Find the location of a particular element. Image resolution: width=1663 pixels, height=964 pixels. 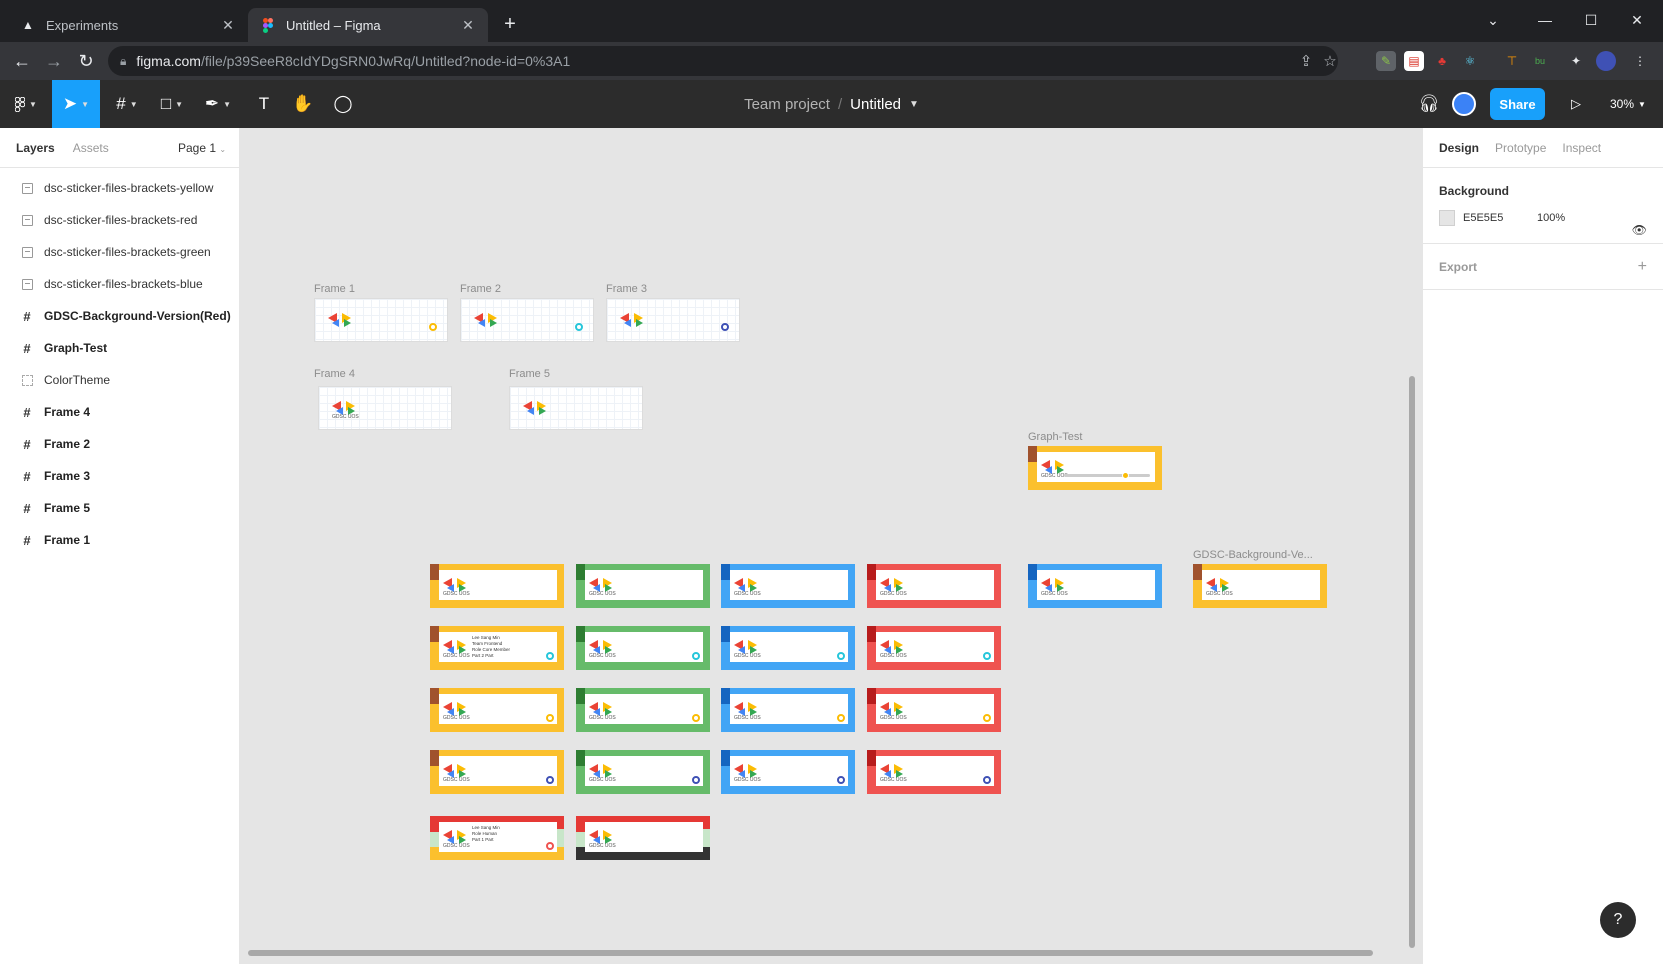

minimize-button: — is located at coordinates (1545, 20).